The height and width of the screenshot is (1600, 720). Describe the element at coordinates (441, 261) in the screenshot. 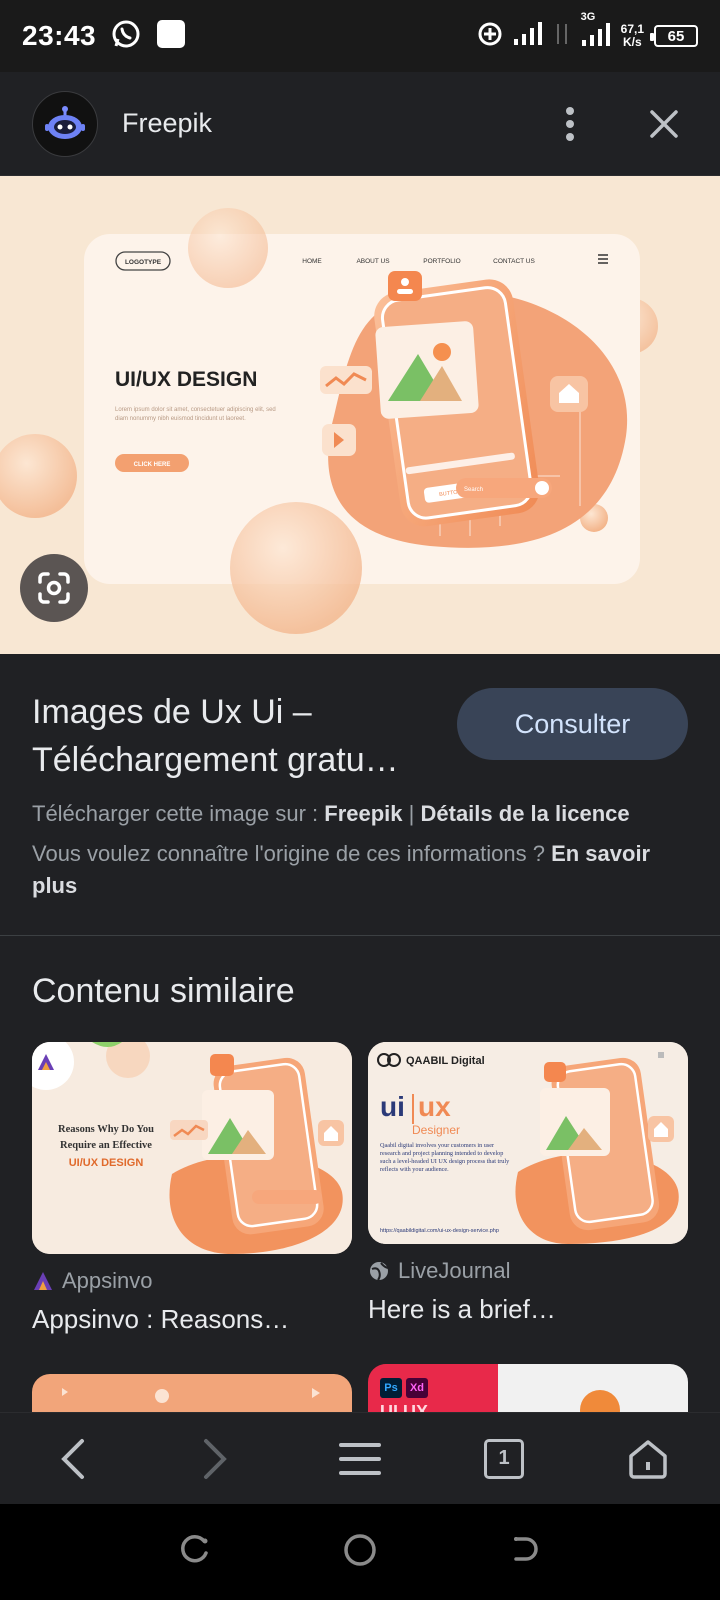

I see `hero-nav-portfolio: PORTFOLIO` at that location.